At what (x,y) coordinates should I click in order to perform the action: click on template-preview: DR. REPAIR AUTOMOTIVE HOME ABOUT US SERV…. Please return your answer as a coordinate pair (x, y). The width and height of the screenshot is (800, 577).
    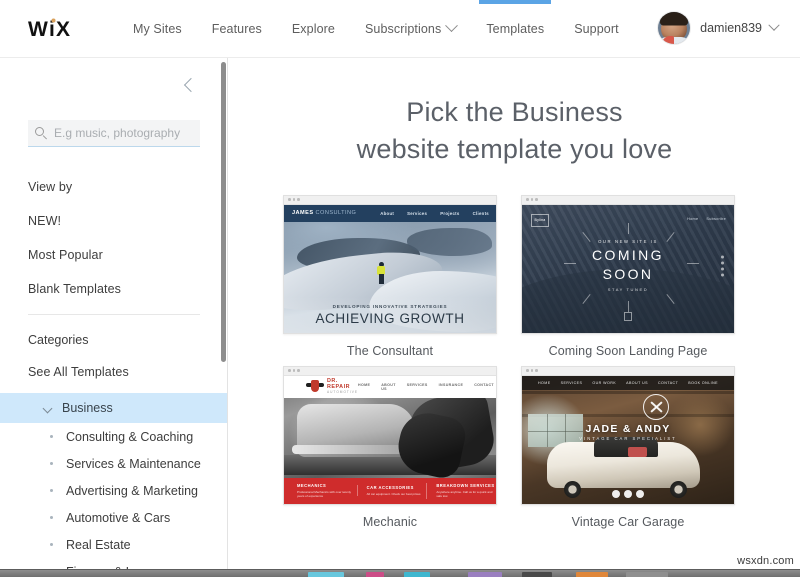
    Looking at the image, I should click on (390, 439).